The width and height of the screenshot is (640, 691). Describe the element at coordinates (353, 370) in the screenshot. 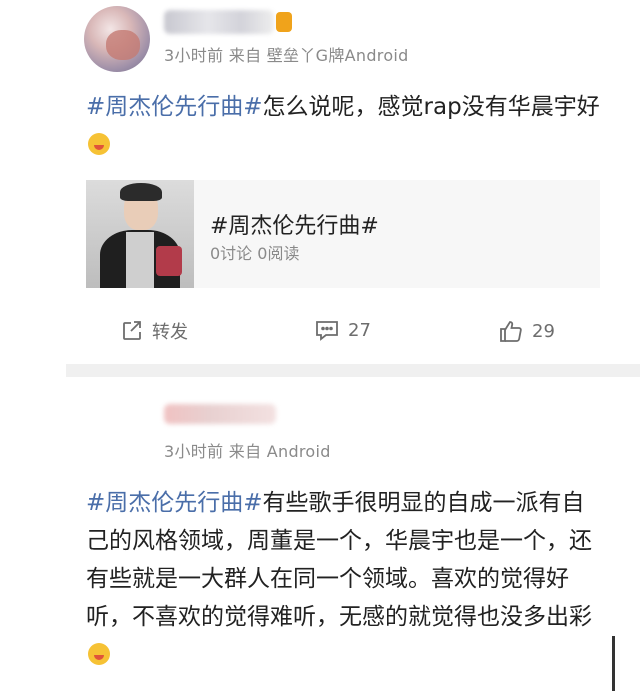

I see `post-separator` at that location.